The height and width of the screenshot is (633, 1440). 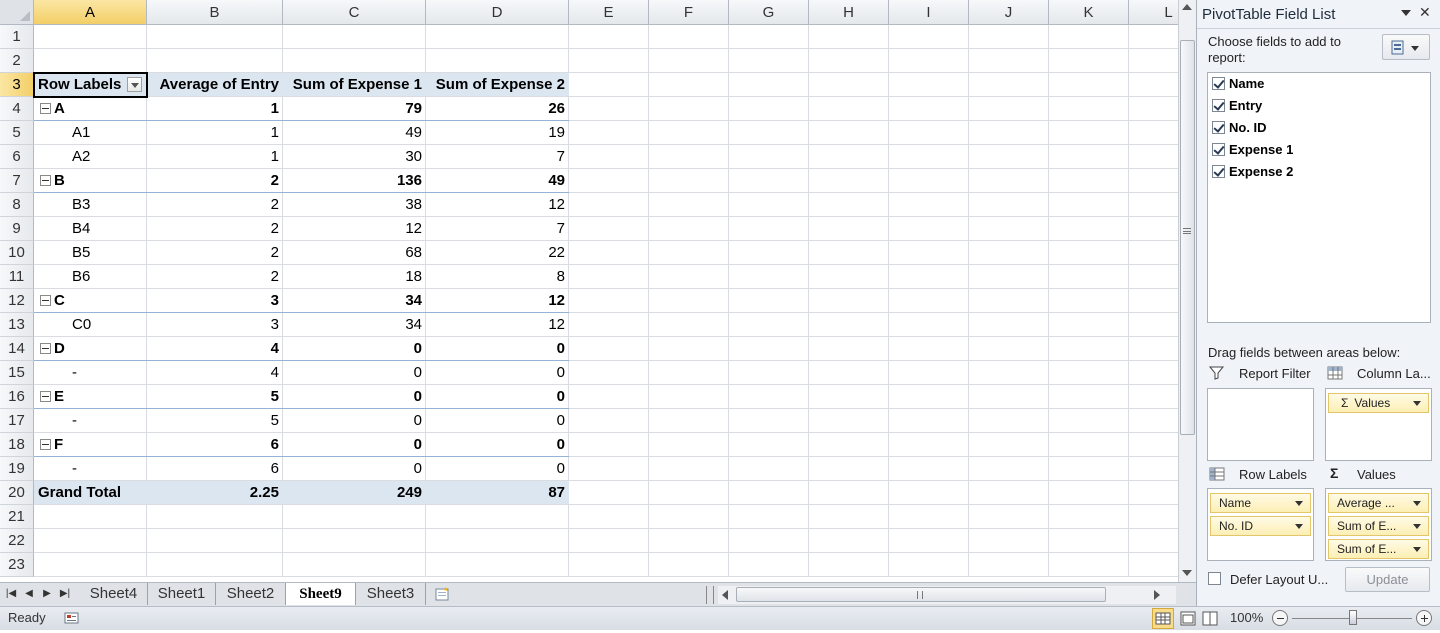 What do you see at coordinates (215, 349) in the screenshot?
I see `pivot-value-cell: 4` at bounding box center [215, 349].